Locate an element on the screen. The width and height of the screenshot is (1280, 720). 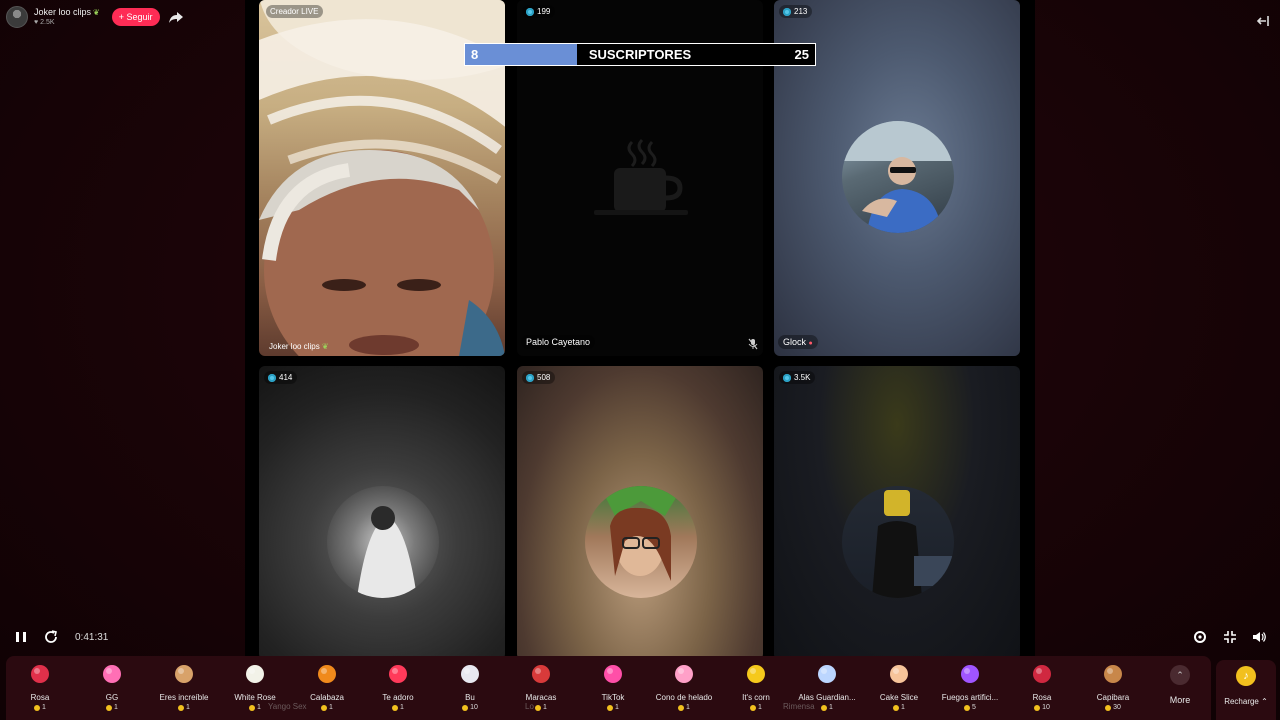
recharge-button: ♪ Recharge ⌃ is located at coordinates (1246, 690).